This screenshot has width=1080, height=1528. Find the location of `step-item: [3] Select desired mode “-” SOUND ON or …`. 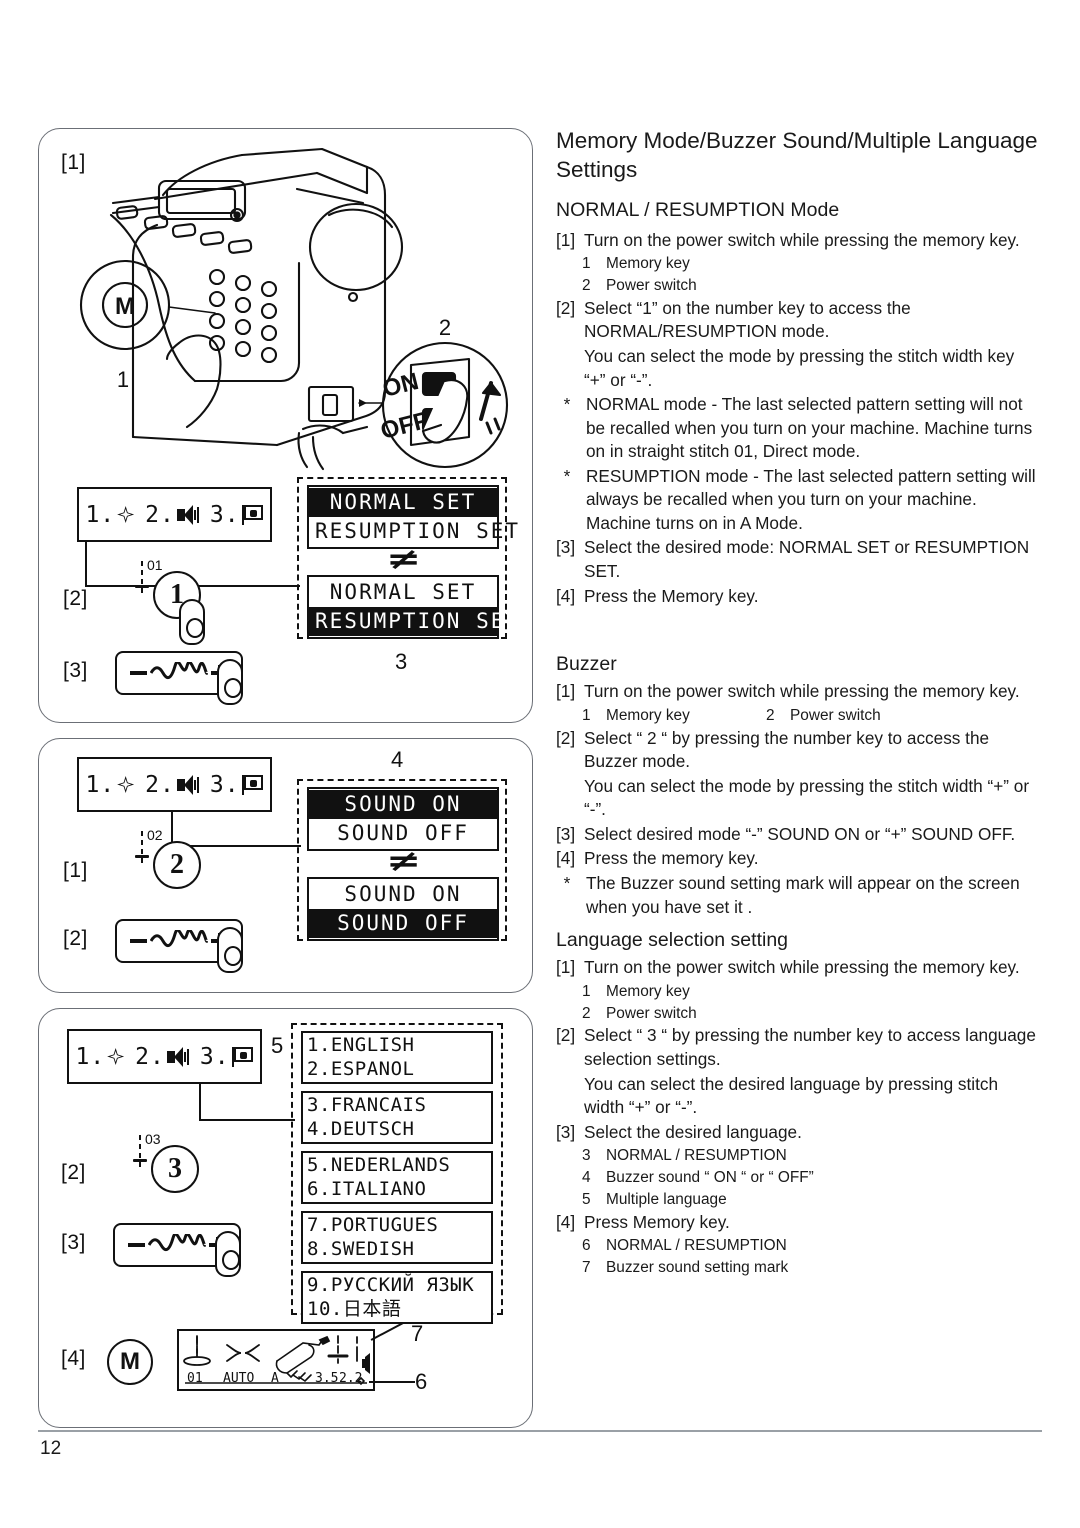

step-item: [3] Select desired mode “-” SOUND ON or … is located at coordinates (798, 835).